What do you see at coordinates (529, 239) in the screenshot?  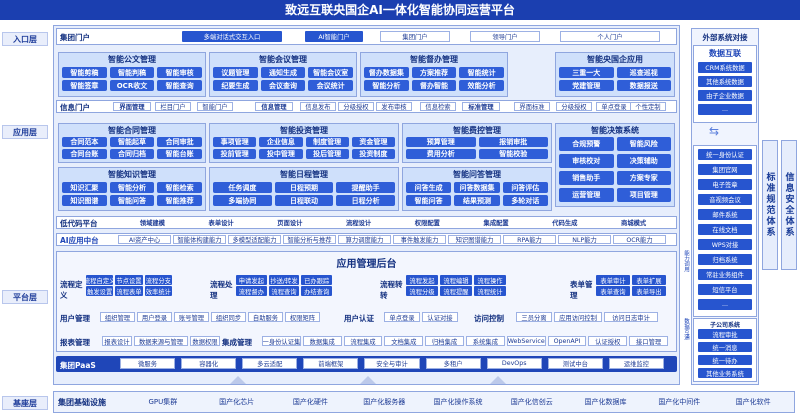 I see `ai-capability-item: RPA能力` at bounding box center [529, 239].